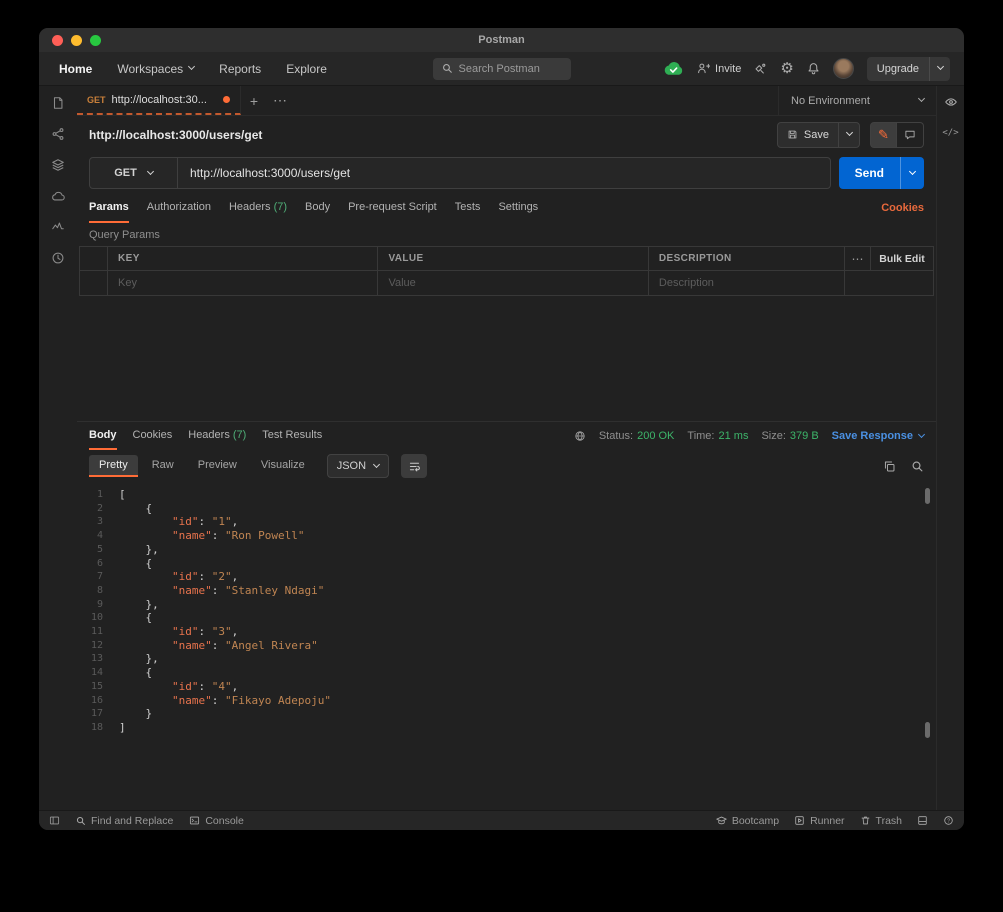 This screenshot has width=1003, height=912. What do you see at coordinates (747, 283) in the screenshot?
I see `description-input: Description` at bounding box center [747, 283].